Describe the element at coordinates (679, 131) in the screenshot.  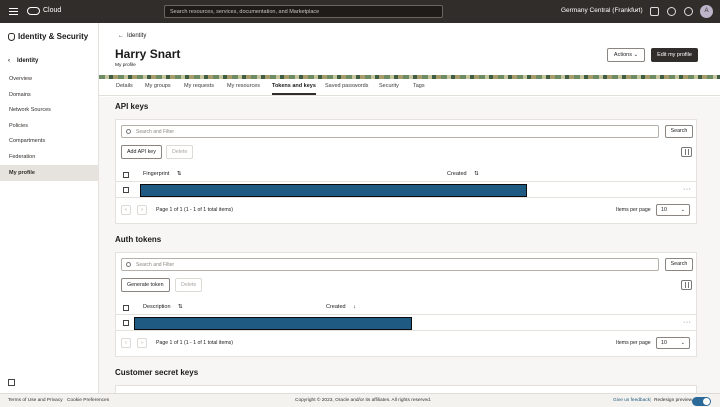
I see `api-keys-search-button: Search` at that location.